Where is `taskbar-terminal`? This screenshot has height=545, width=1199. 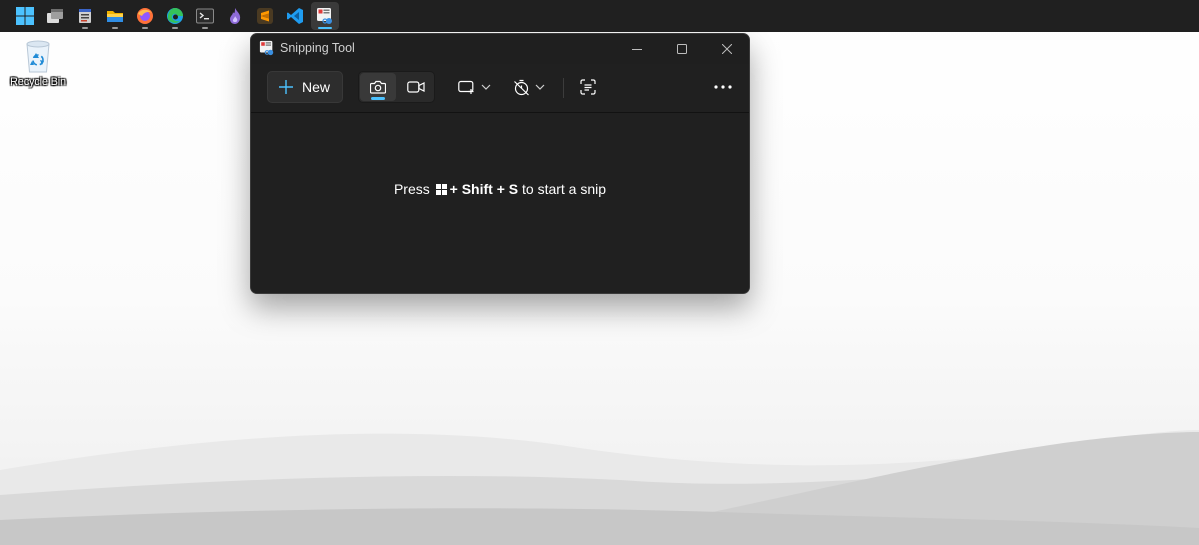
taskbar-terminal is located at coordinates (205, 16).